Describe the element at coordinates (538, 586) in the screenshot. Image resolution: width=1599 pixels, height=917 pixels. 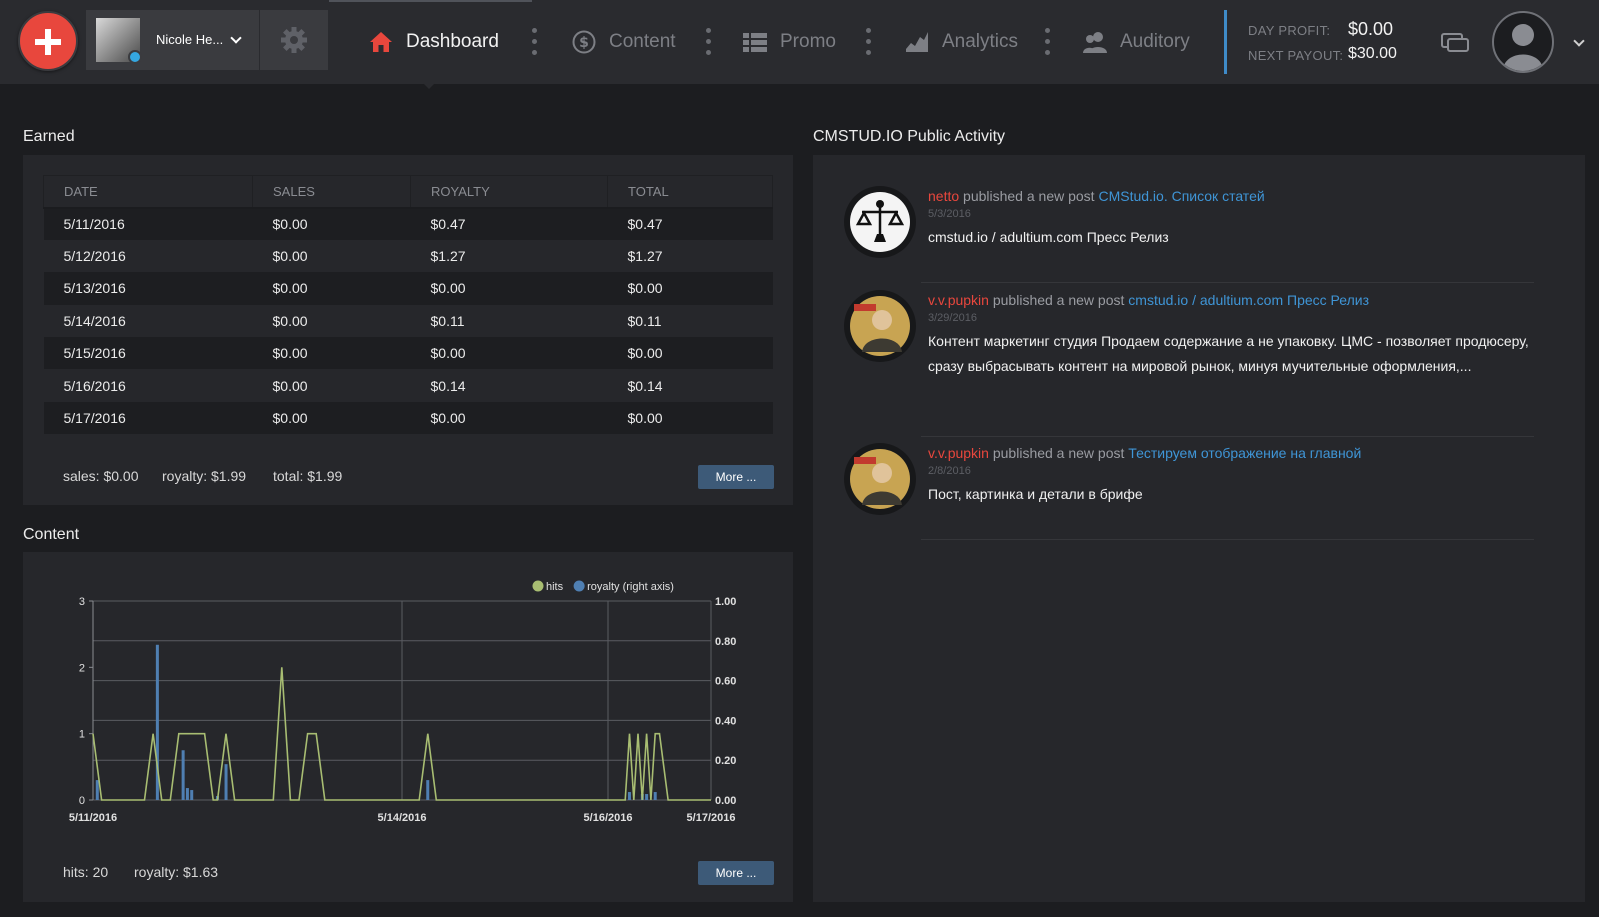
I see `legend-swatch` at that location.